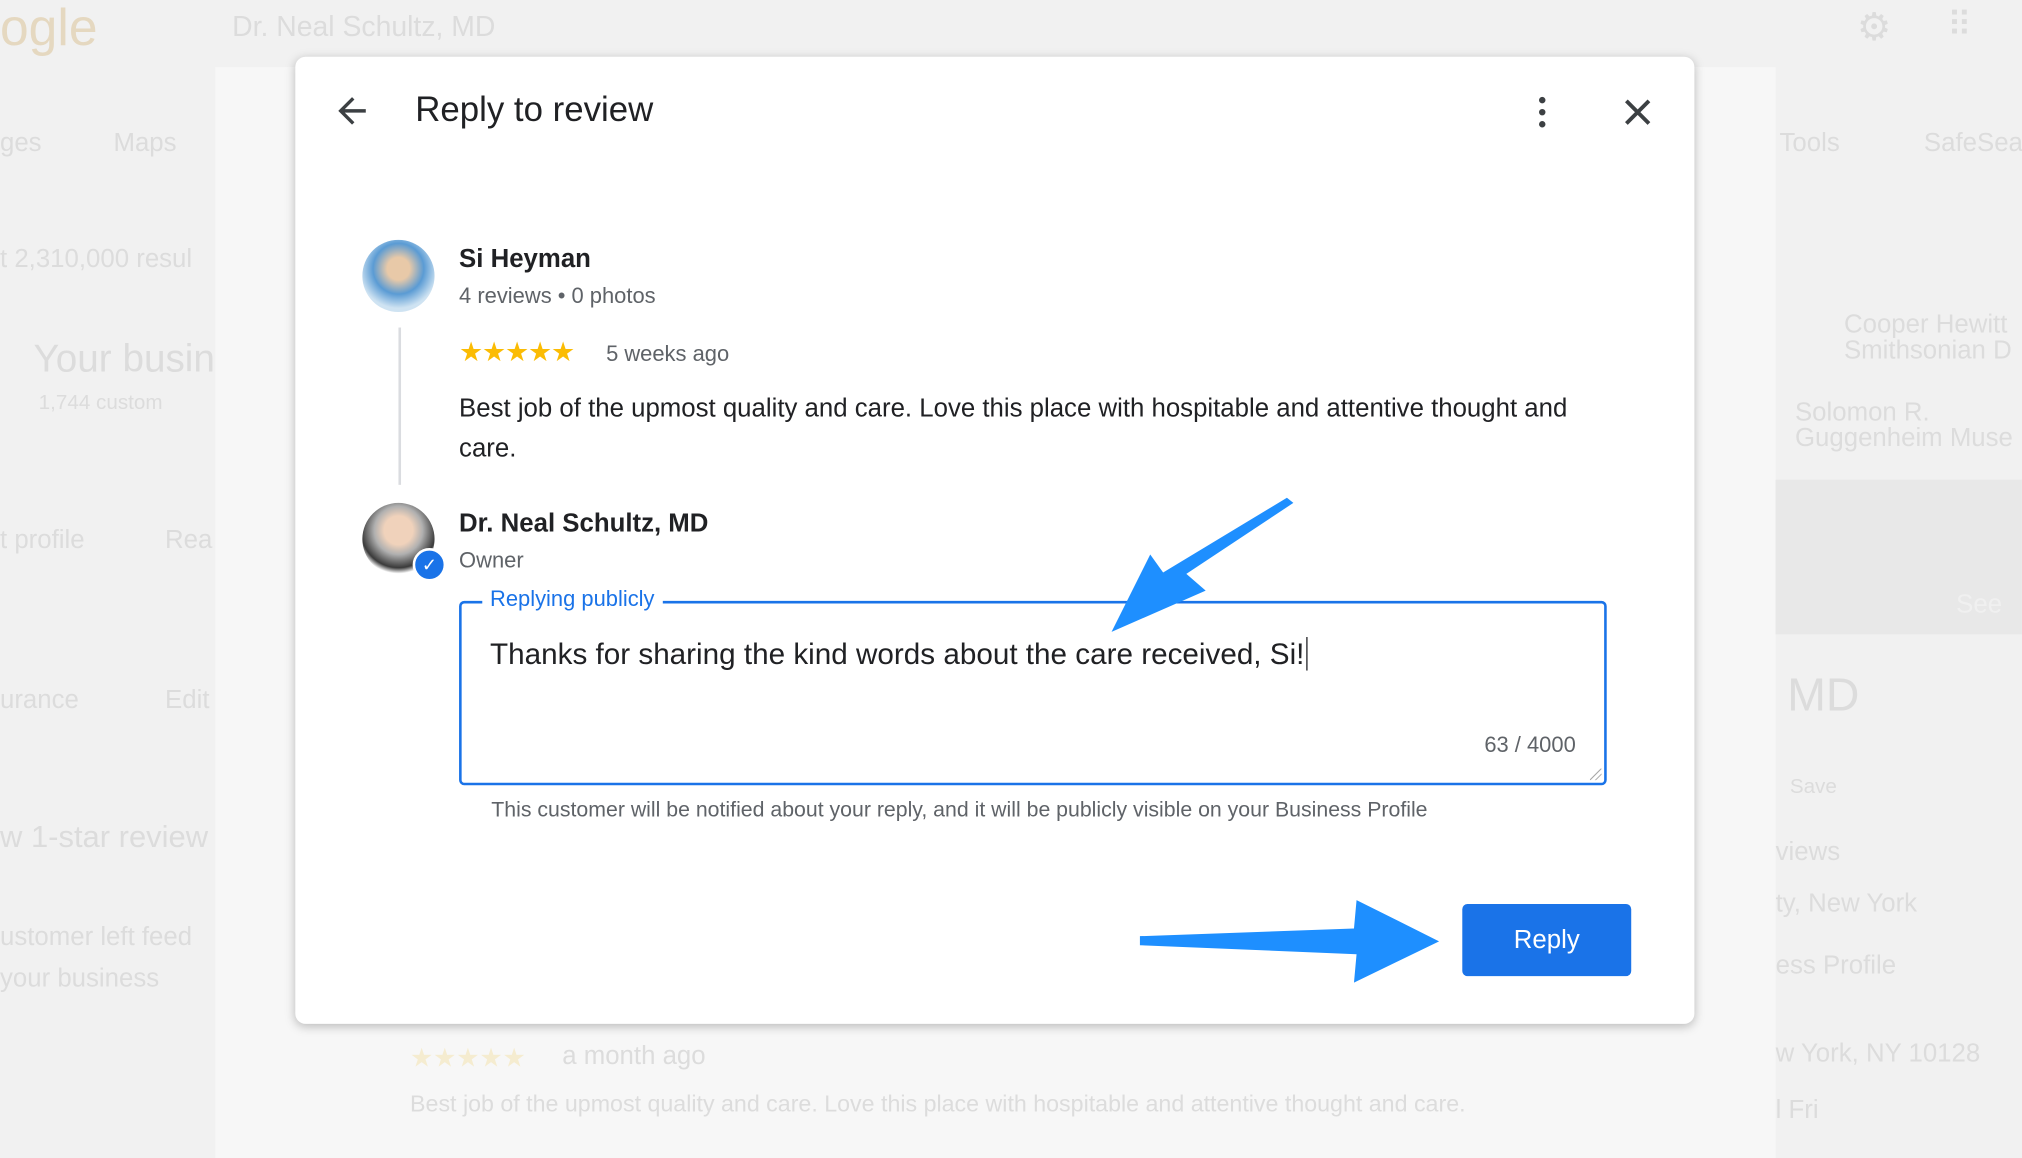  What do you see at coordinates (1202, 564) in the screenshot?
I see `arrow-annotation-textbox` at bounding box center [1202, 564].